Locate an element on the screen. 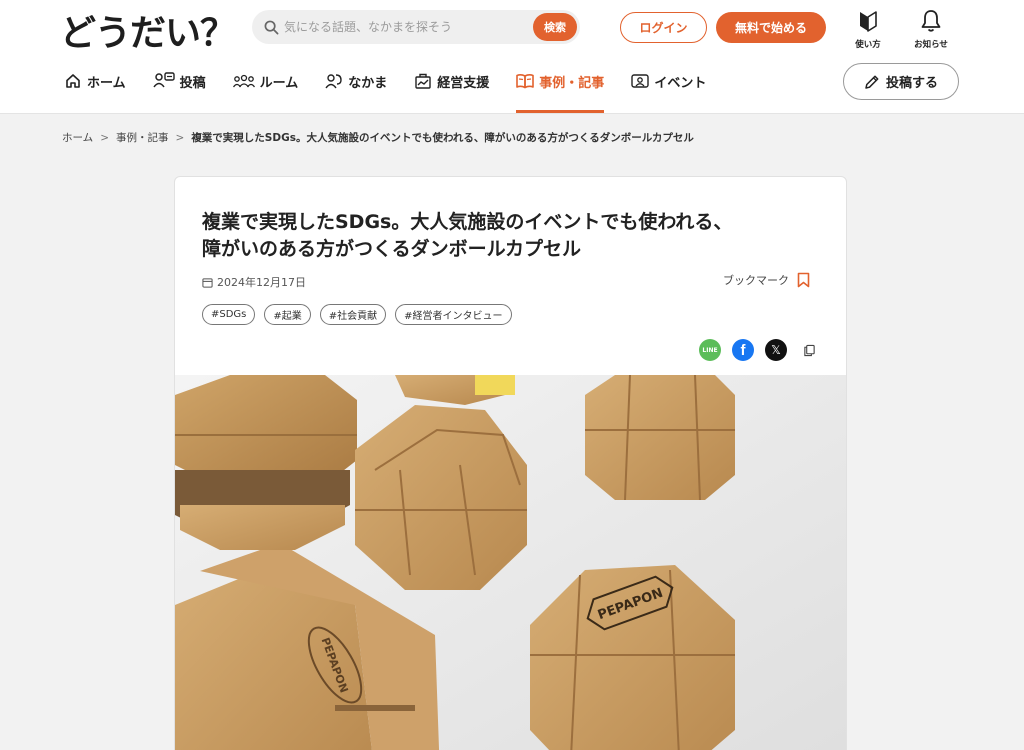 This screenshot has width=1024, height=750. nav-item-events: イベント is located at coordinates (668, 81).